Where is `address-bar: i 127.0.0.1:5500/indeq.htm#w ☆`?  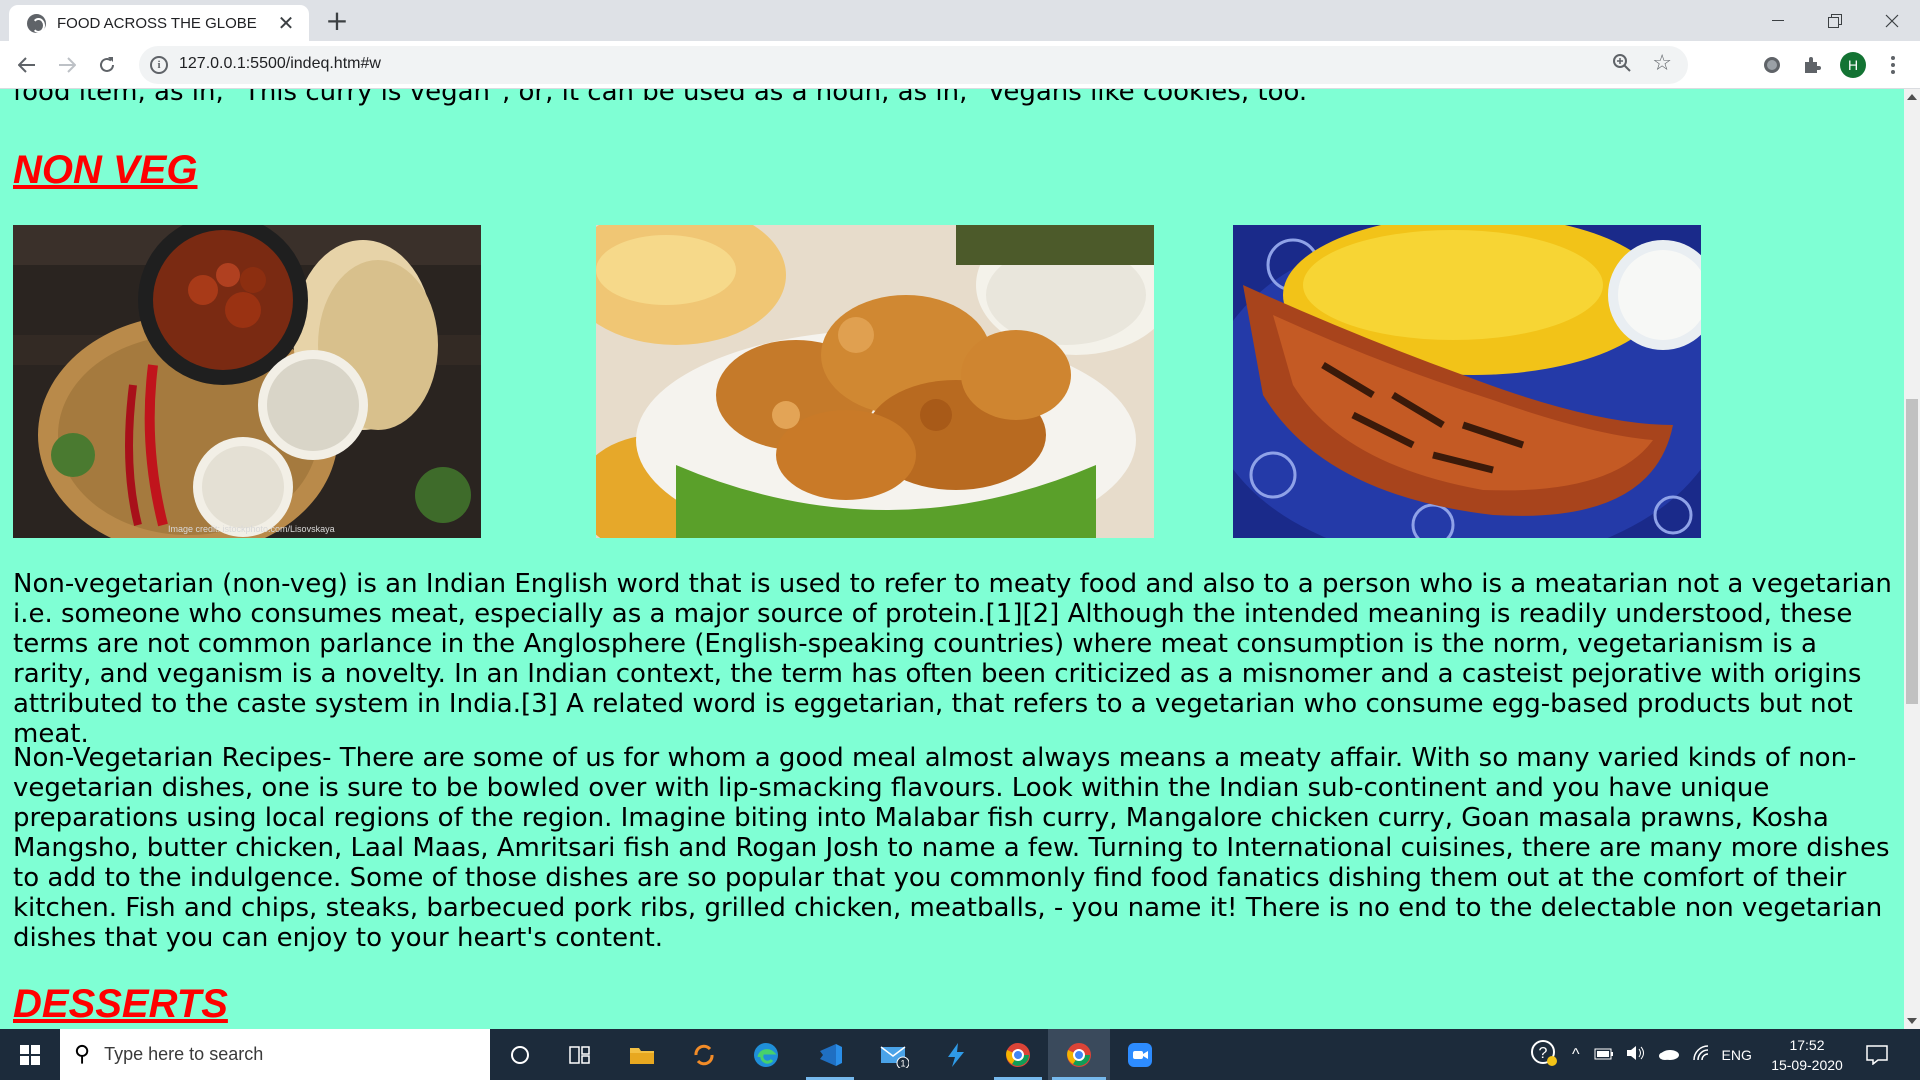
address-bar: i 127.0.0.1:5500/indeq.htm#w ☆ is located at coordinates (913, 65).